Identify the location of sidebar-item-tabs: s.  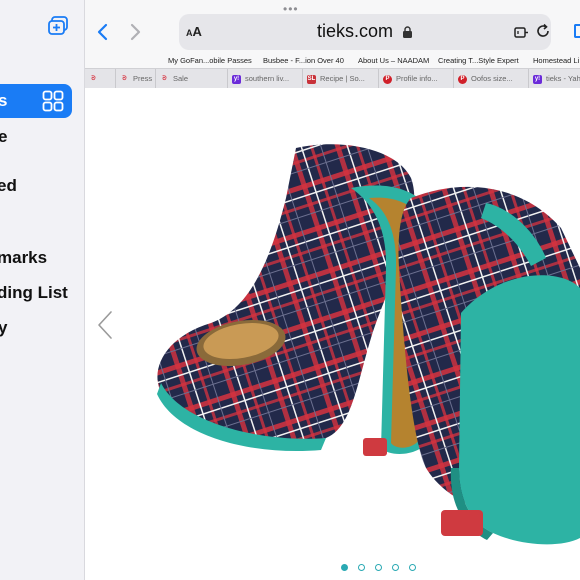
(36, 101).